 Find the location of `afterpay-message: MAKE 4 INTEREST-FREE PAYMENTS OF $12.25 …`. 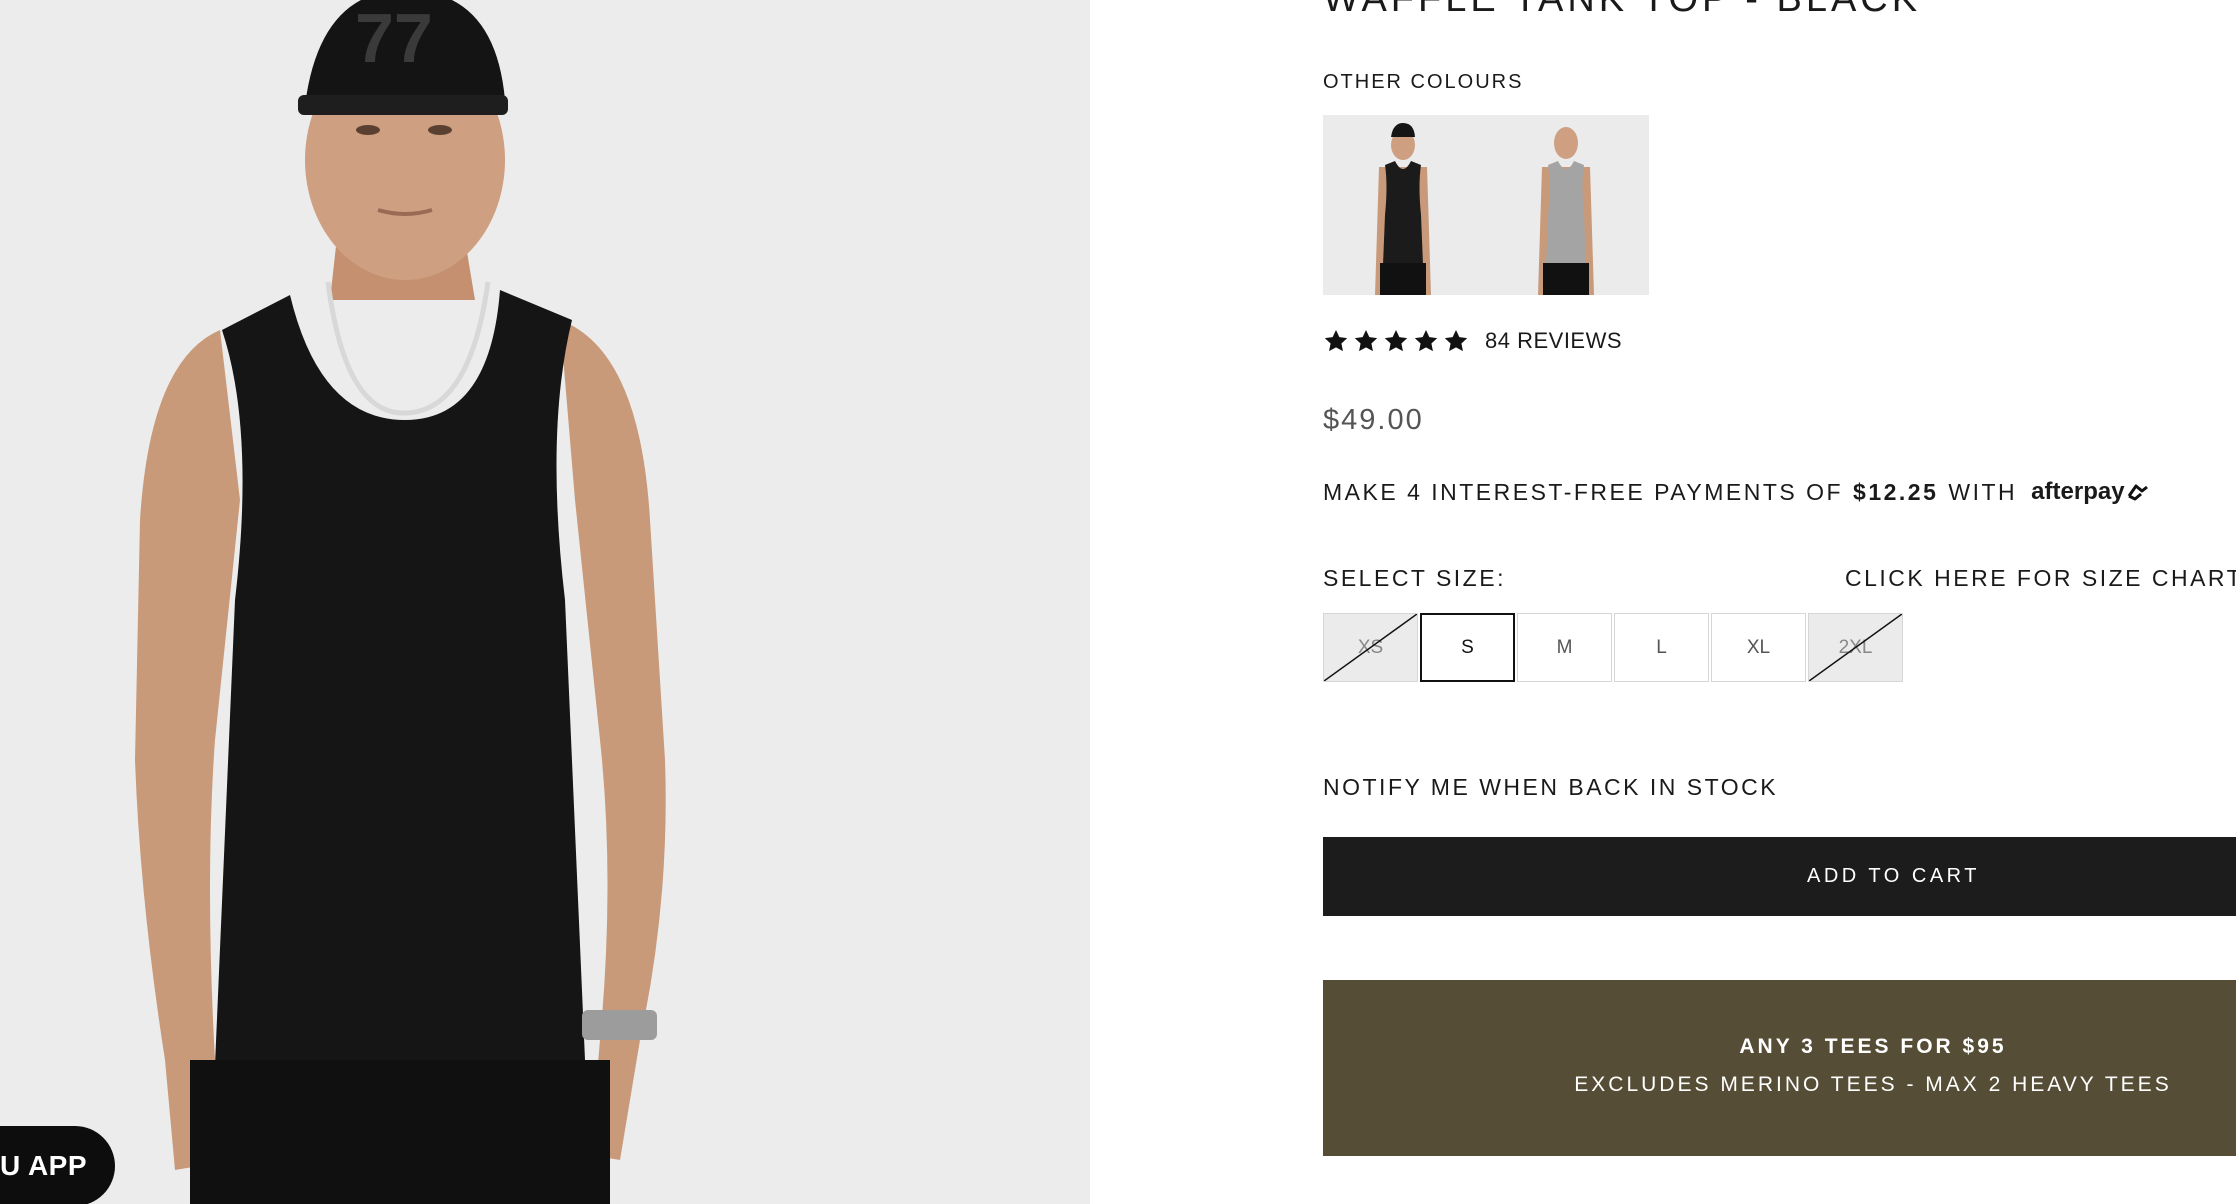

afterpay-message: MAKE 4 INTEREST-FREE PAYMENTS OF $12.25 … is located at coordinates (1737, 492).